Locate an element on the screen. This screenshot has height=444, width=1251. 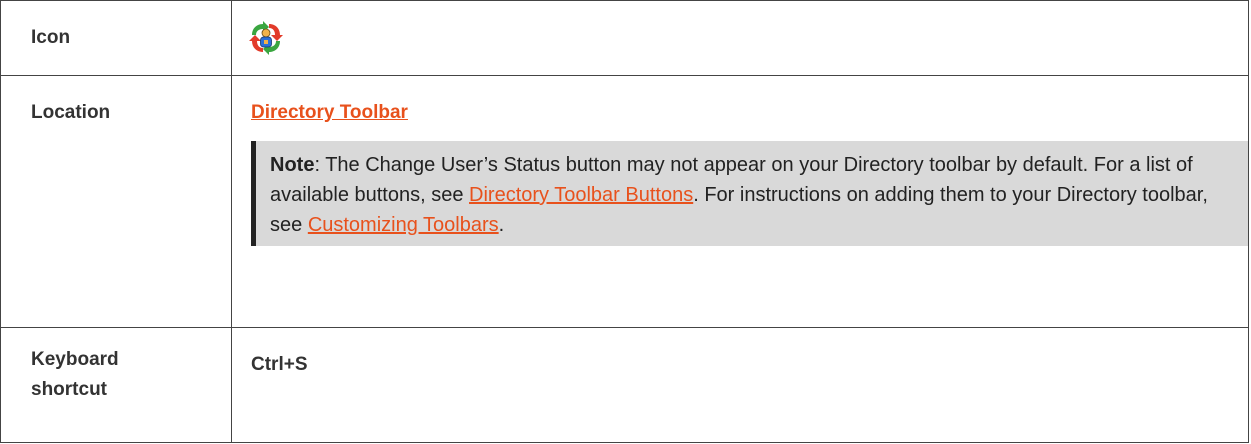
keyboard-label-line2: shortcut is located at coordinates (69, 389).